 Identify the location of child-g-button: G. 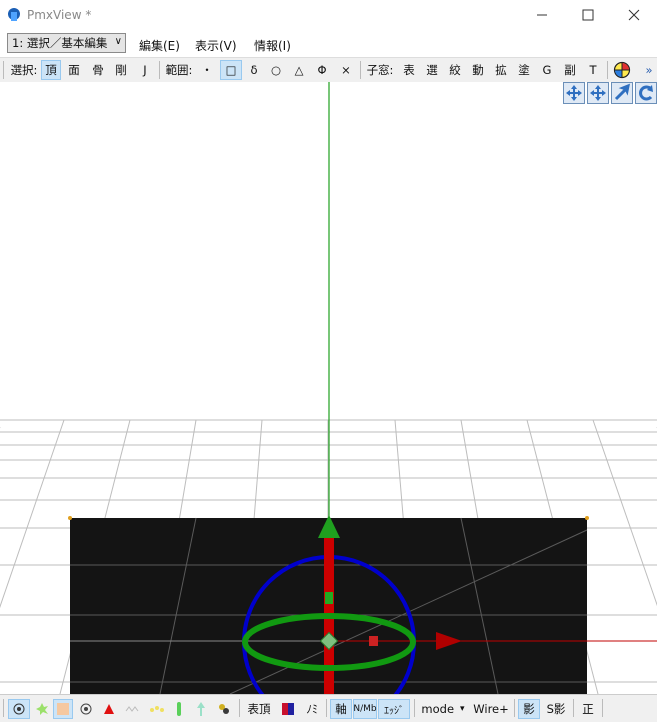
(547, 70).